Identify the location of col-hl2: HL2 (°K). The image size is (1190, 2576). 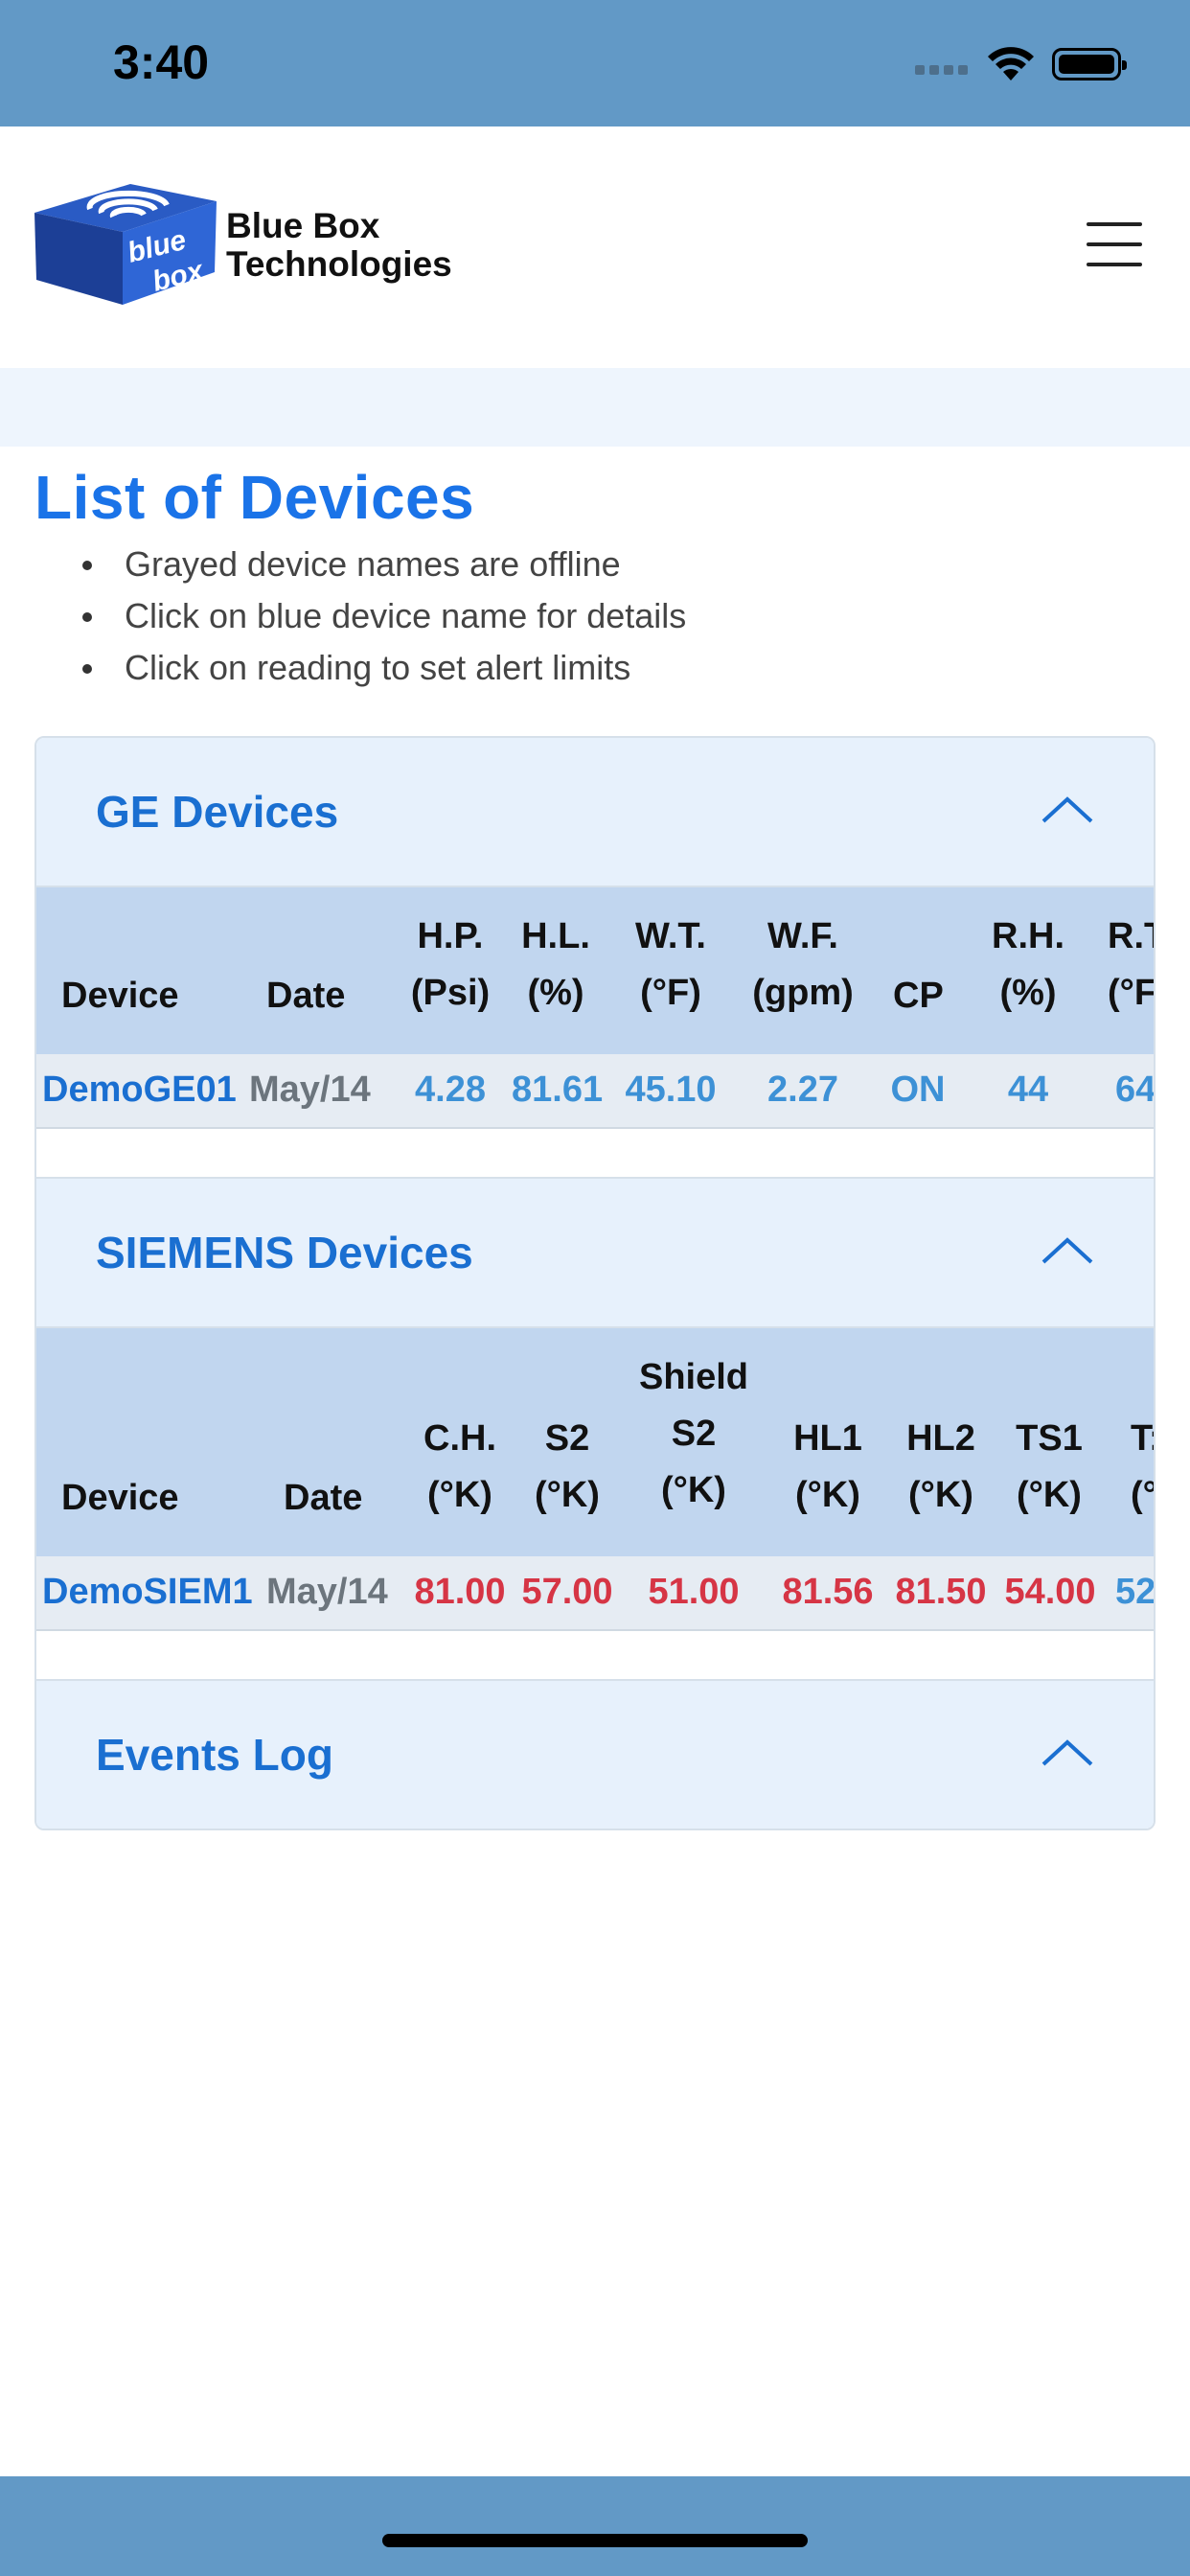
(941, 1466).